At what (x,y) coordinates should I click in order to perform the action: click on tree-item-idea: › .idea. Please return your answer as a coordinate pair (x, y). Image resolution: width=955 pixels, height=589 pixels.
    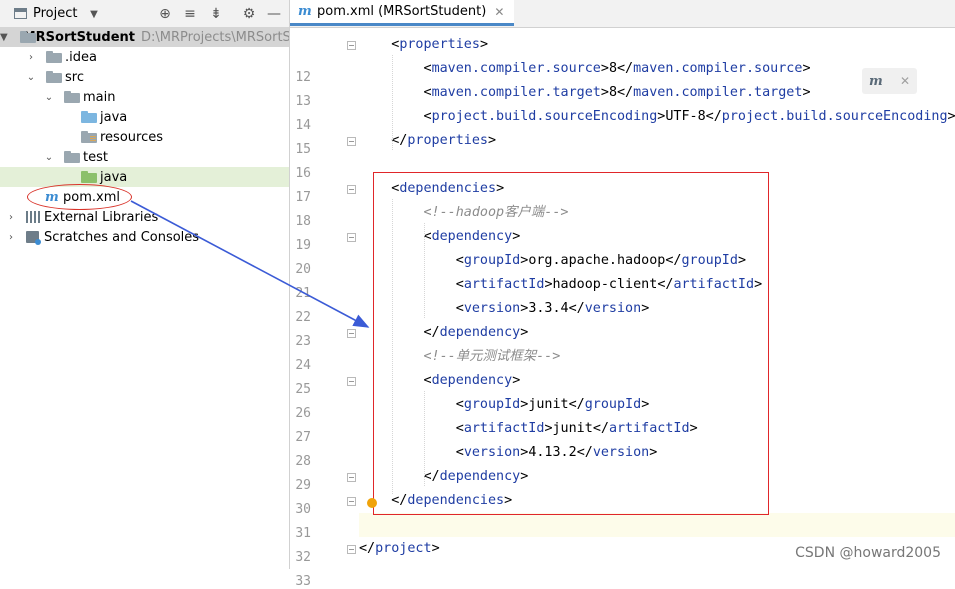
    Looking at the image, I should click on (144, 57).